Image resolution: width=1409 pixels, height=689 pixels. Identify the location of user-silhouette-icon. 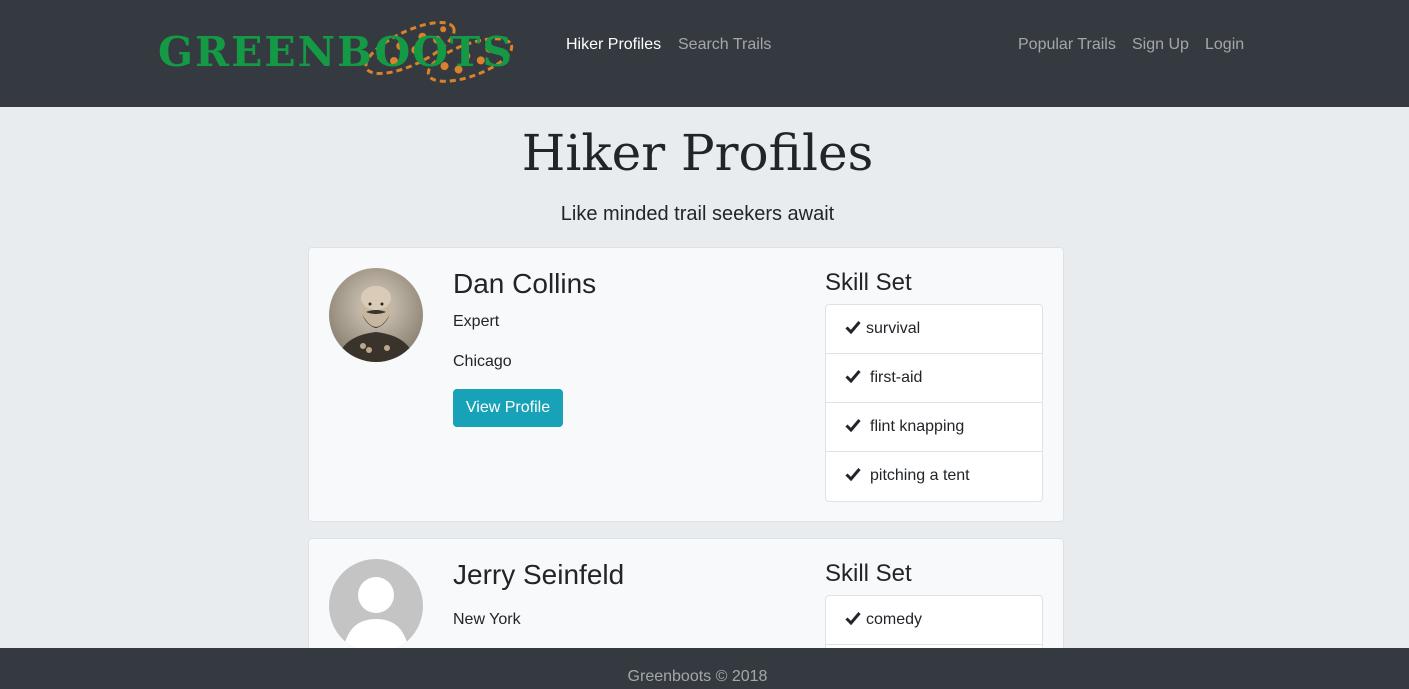
(376, 606).